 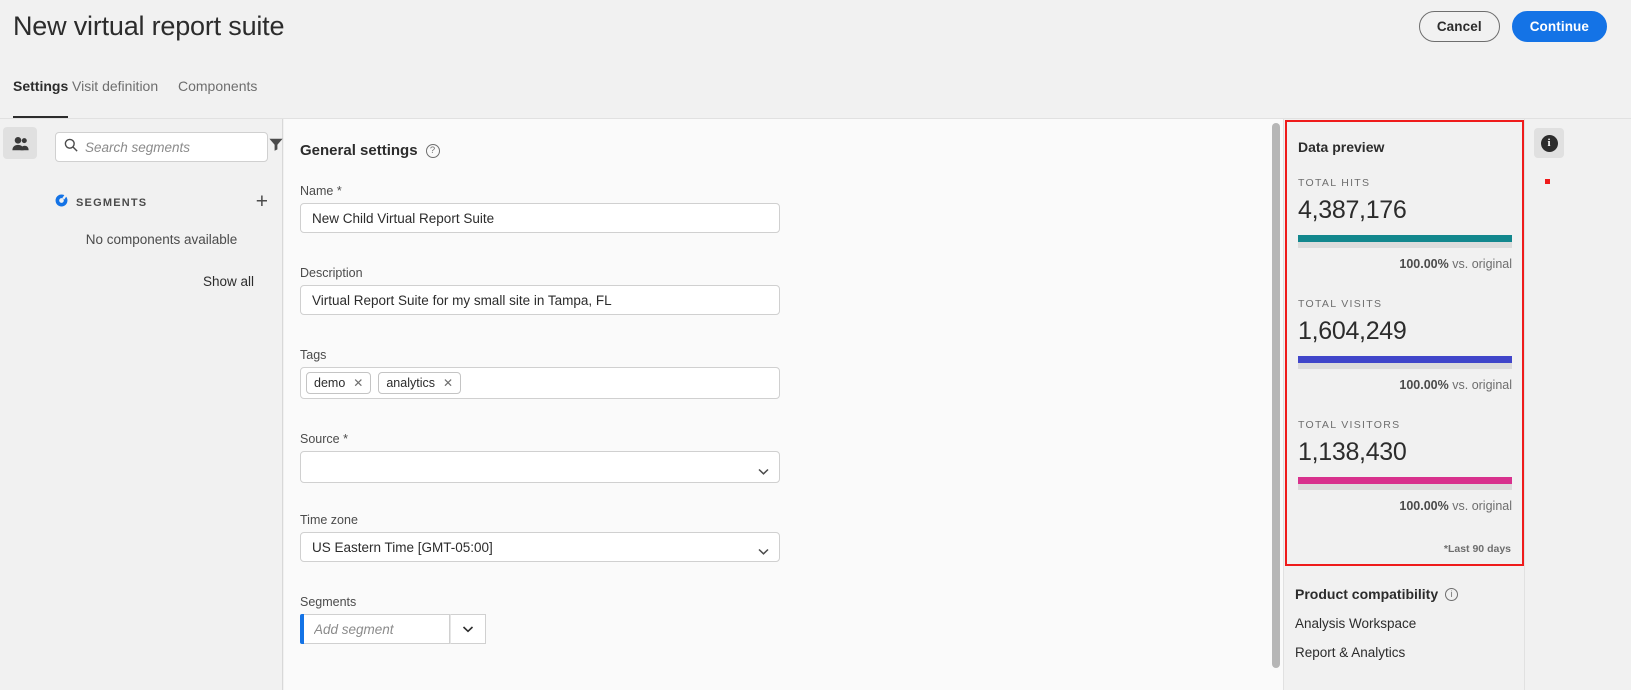 I want to click on info-circle-icon: i, so click(x=1452, y=594).